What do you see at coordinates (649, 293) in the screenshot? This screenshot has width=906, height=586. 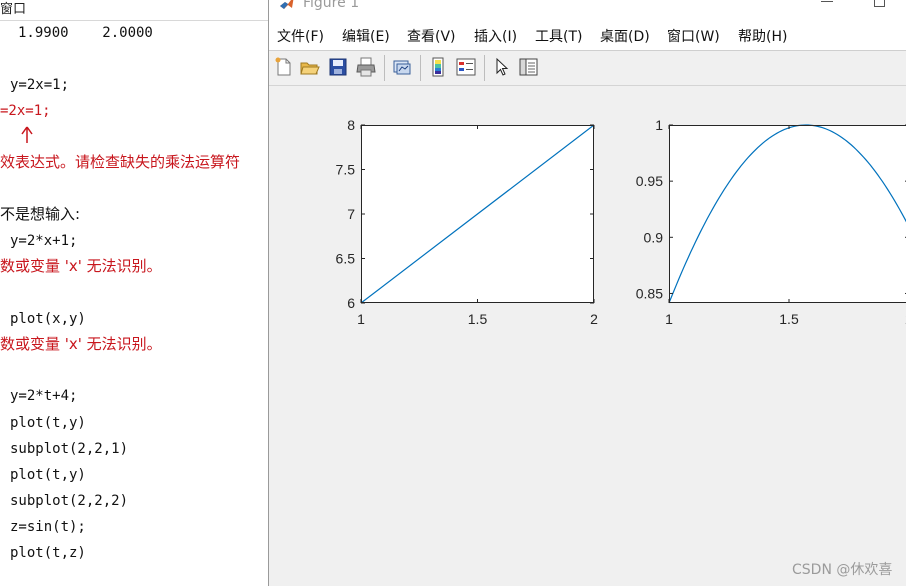 I see `y-tick-label: 0.85` at bounding box center [649, 293].